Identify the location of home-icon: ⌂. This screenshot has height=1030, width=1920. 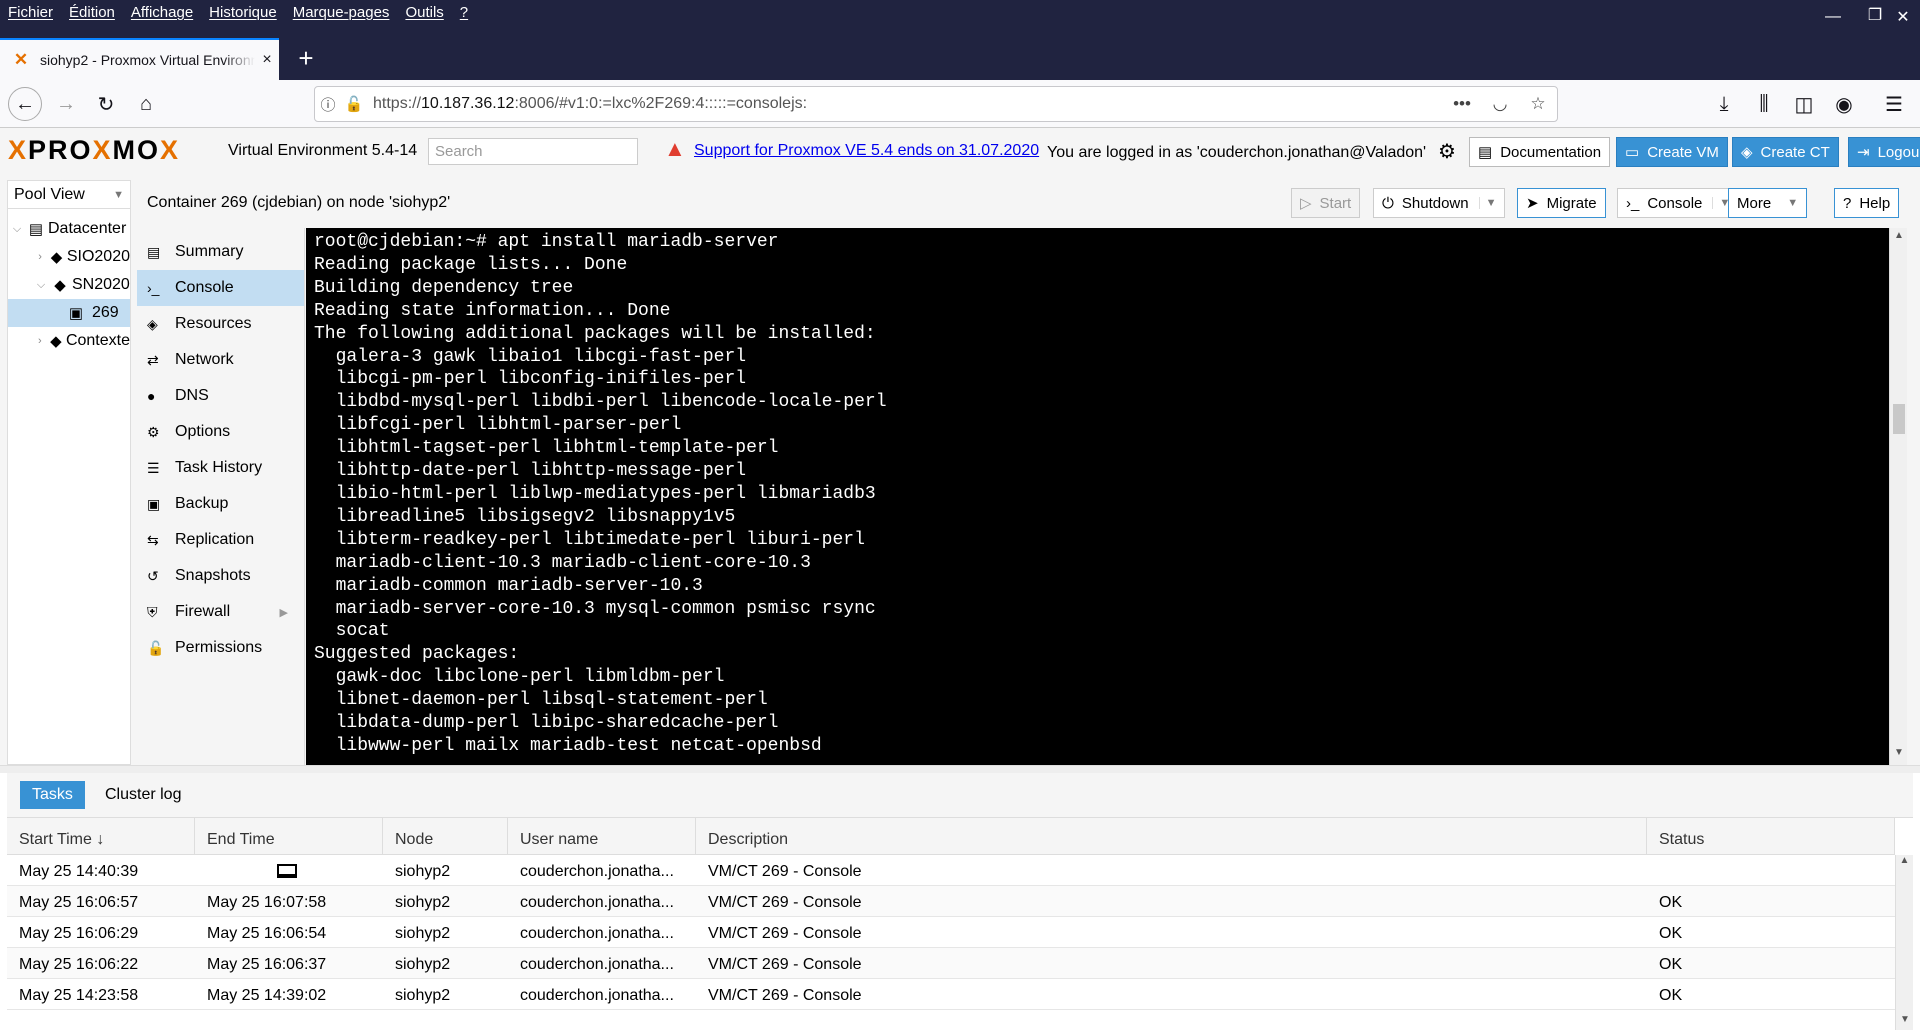
(146, 104).